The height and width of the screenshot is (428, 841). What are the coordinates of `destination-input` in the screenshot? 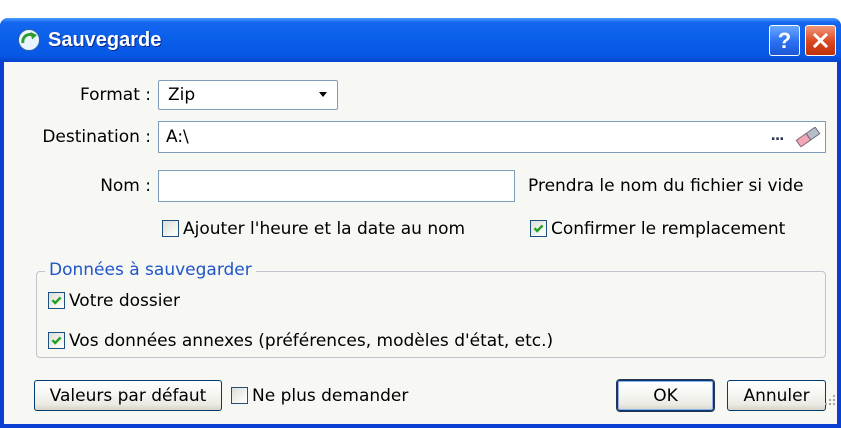 It's located at (458, 137).